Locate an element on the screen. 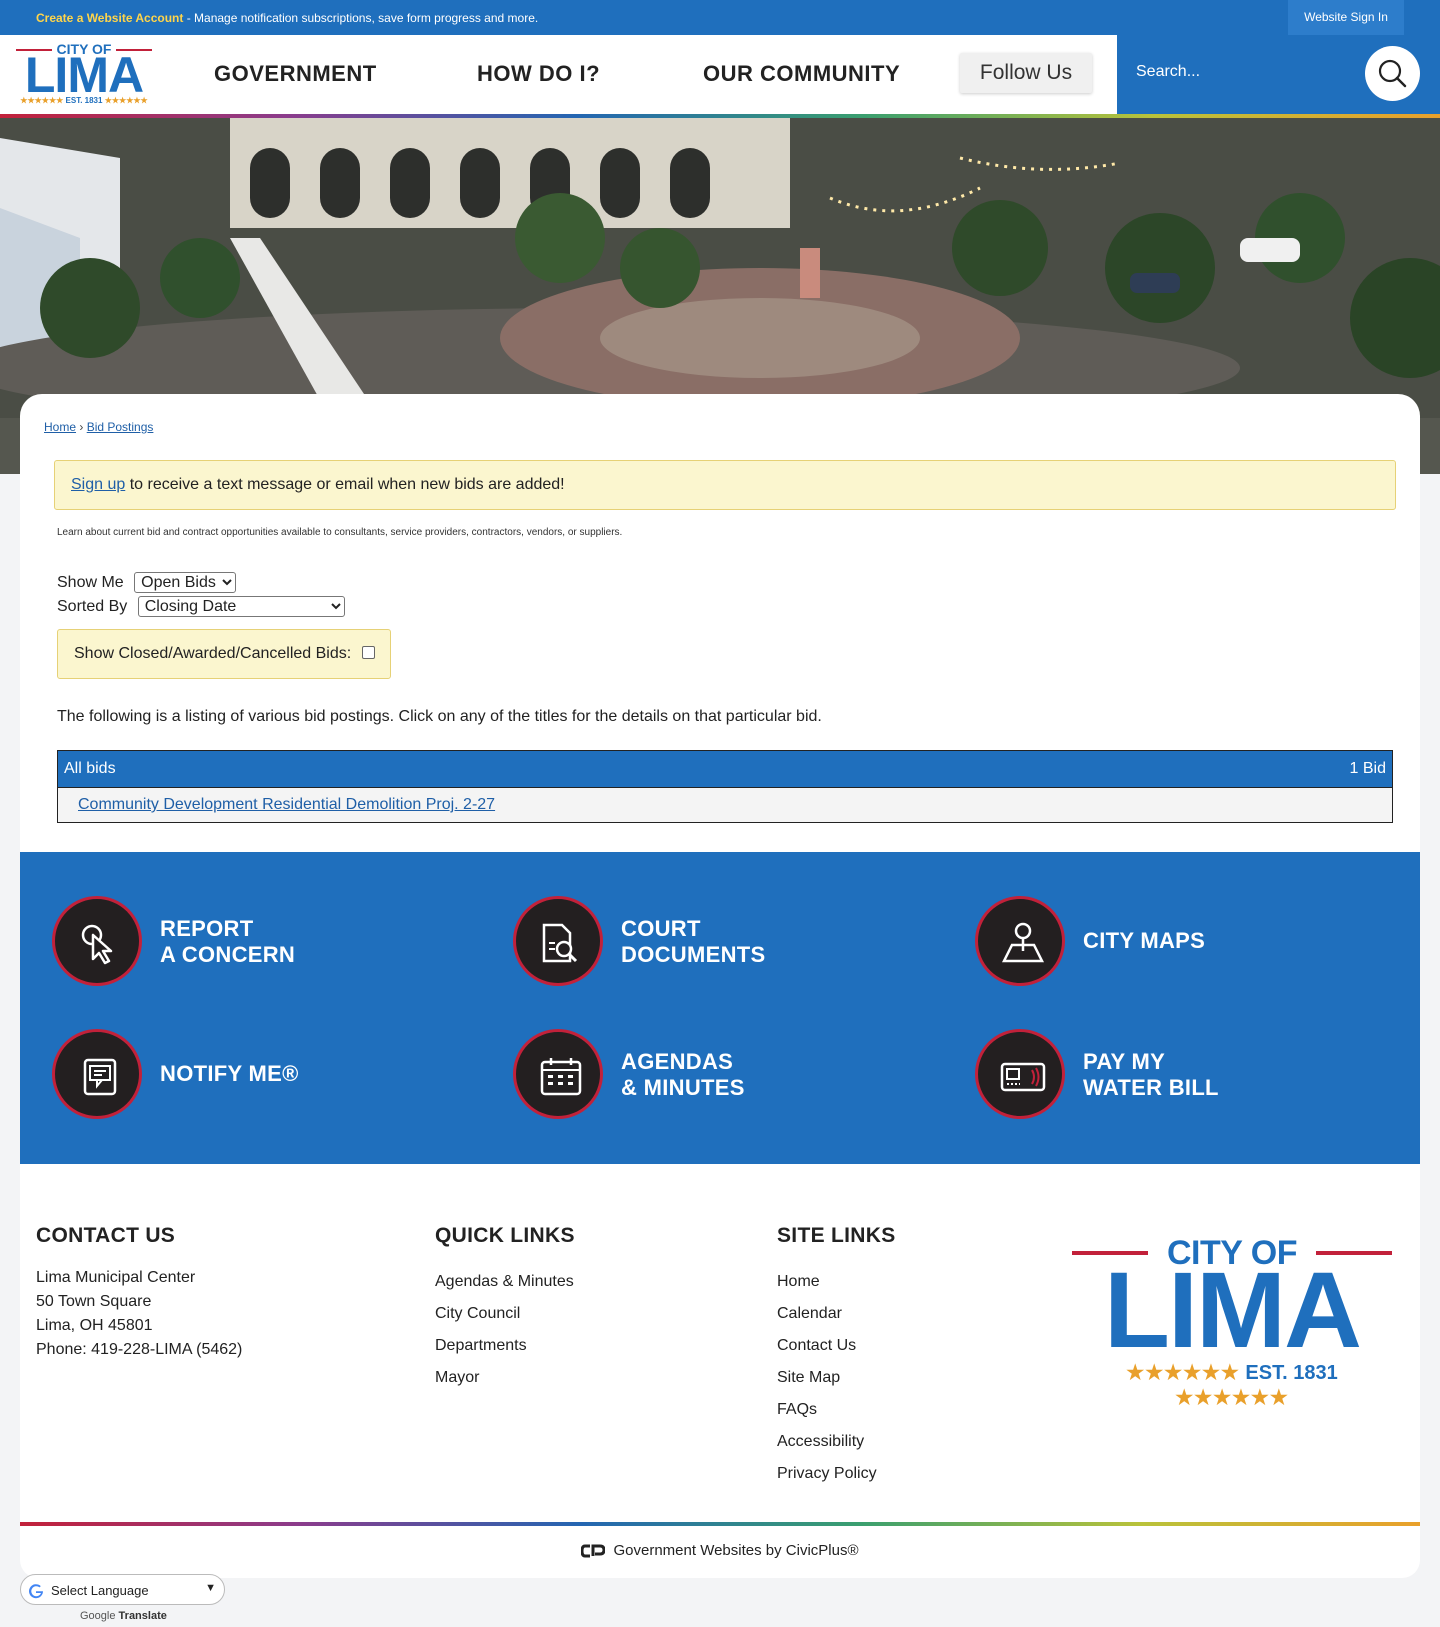 Image resolution: width=1440 pixels, height=1627 pixels. website-sign-in-button: Website Sign In is located at coordinates (1346, 17).